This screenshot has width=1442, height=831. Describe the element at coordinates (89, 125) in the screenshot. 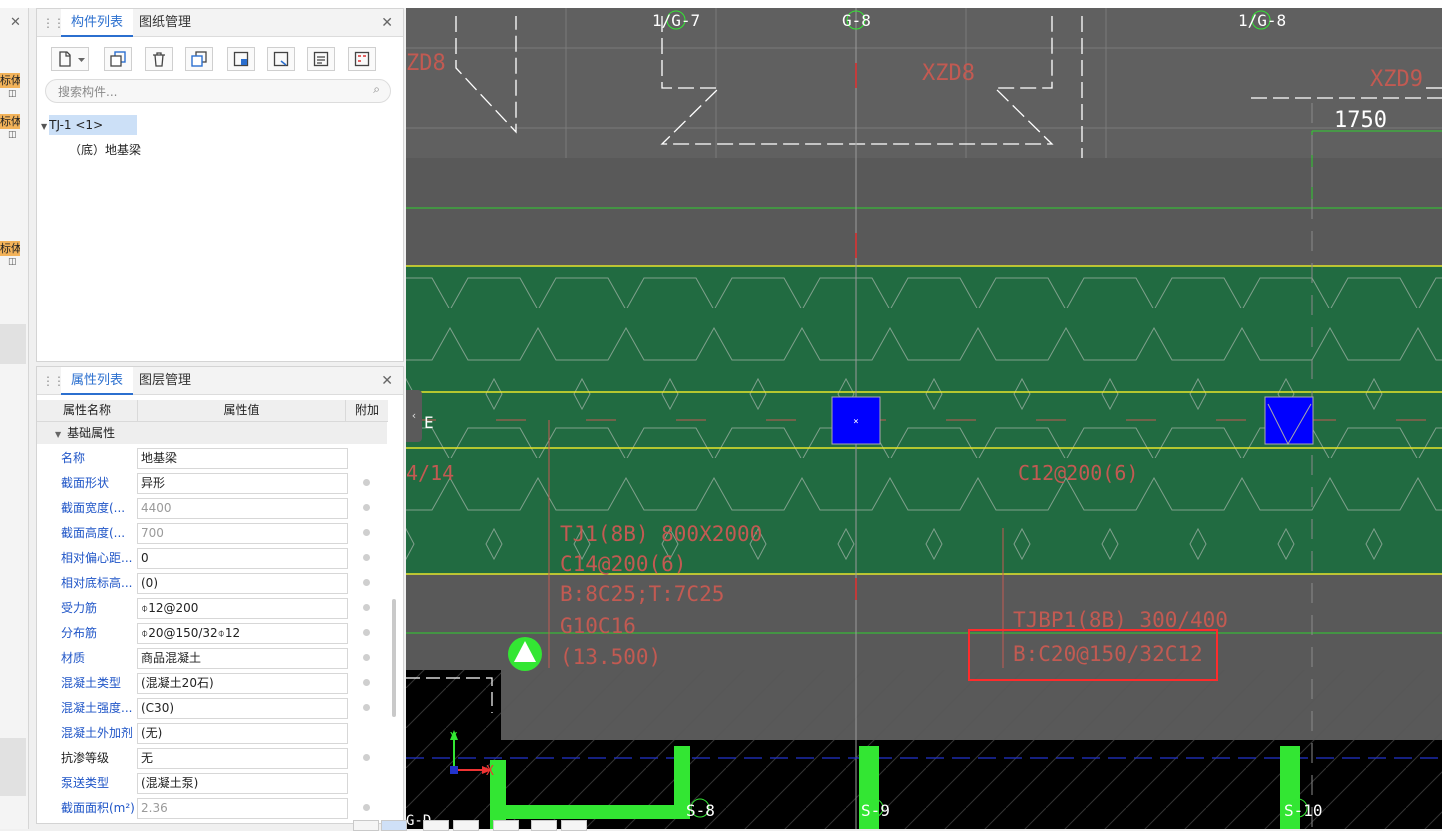

I see `tree-item-root: ▼ TJ-1 <1>` at that location.